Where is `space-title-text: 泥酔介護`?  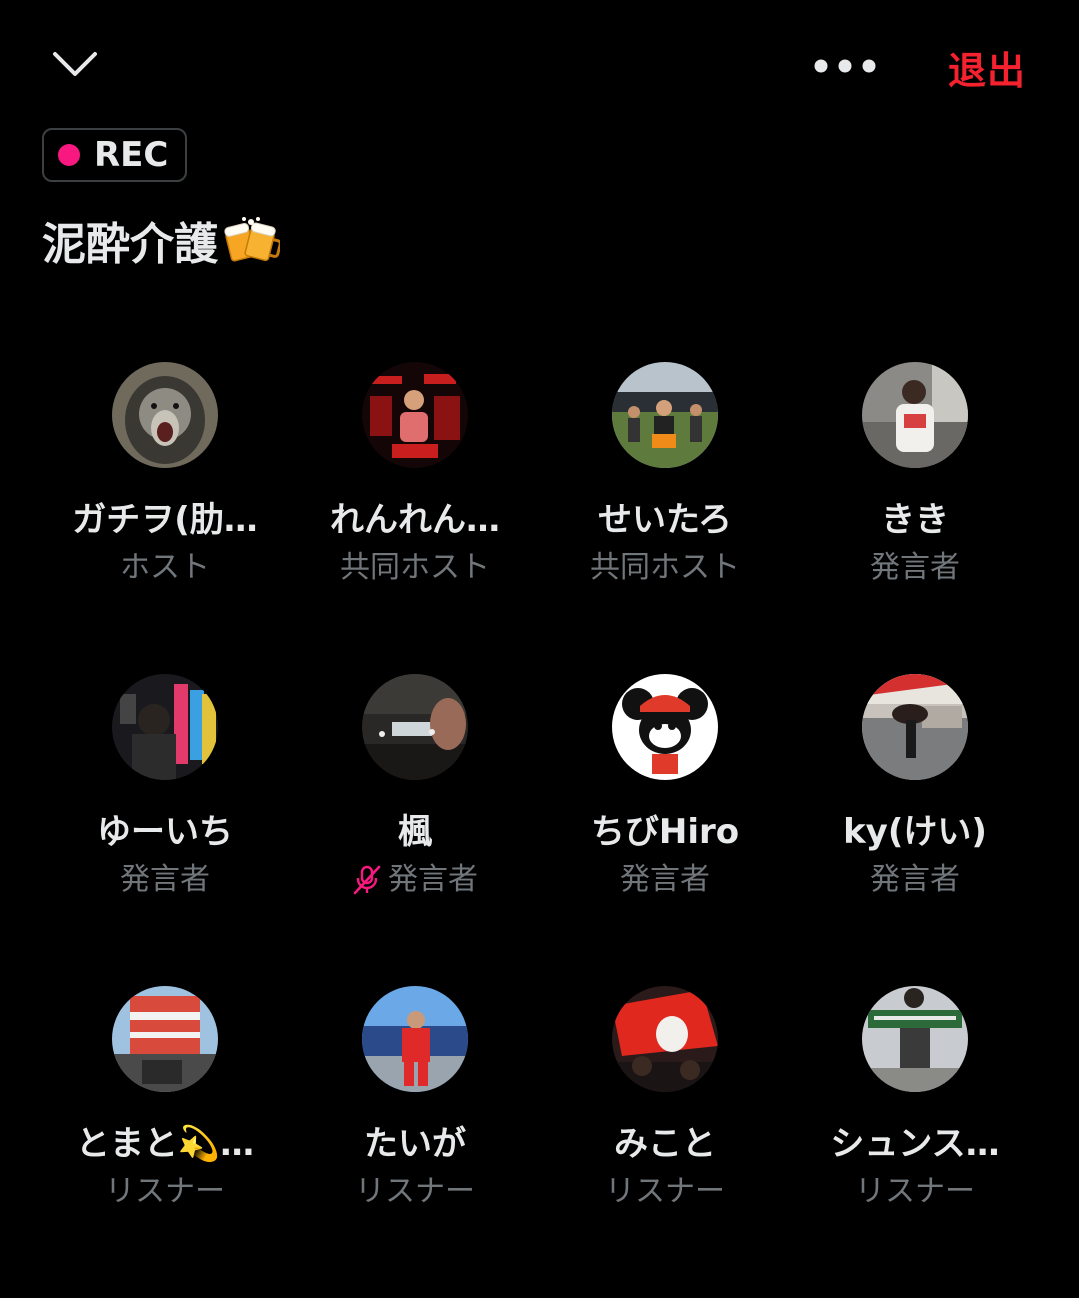
space-title-text: 泥酔介護 is located at coordinates (130, 244).